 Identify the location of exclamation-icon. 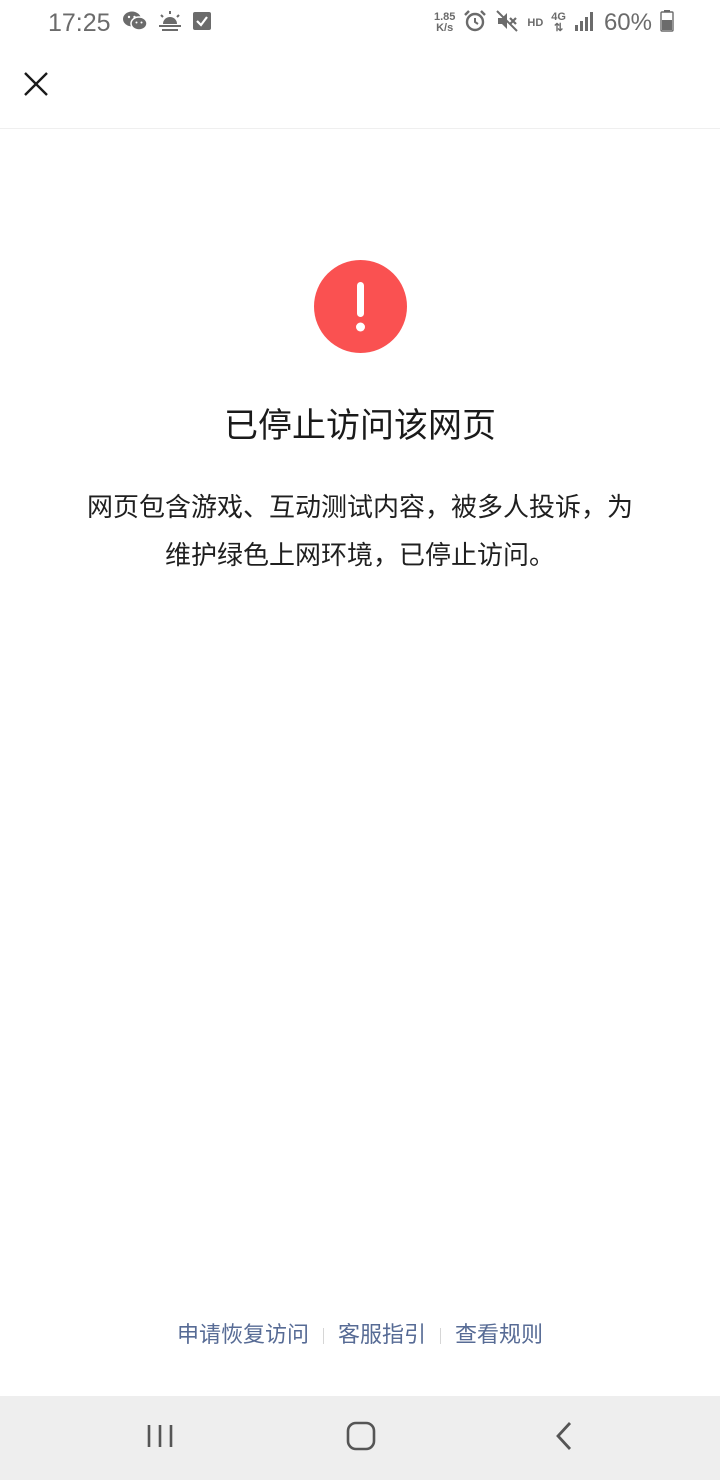
(360, 307).